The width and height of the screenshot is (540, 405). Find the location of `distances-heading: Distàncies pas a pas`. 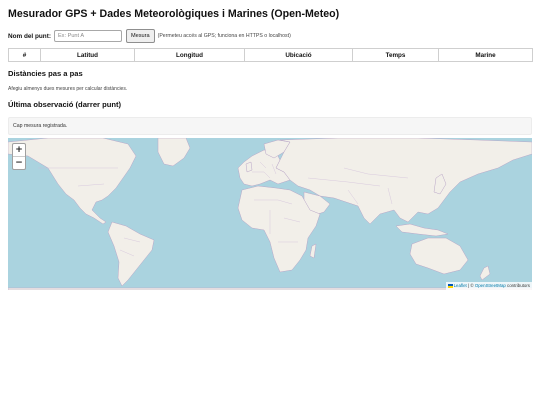

distances-heading: Distàncies pas a pas is located at coordinates (45, 73).